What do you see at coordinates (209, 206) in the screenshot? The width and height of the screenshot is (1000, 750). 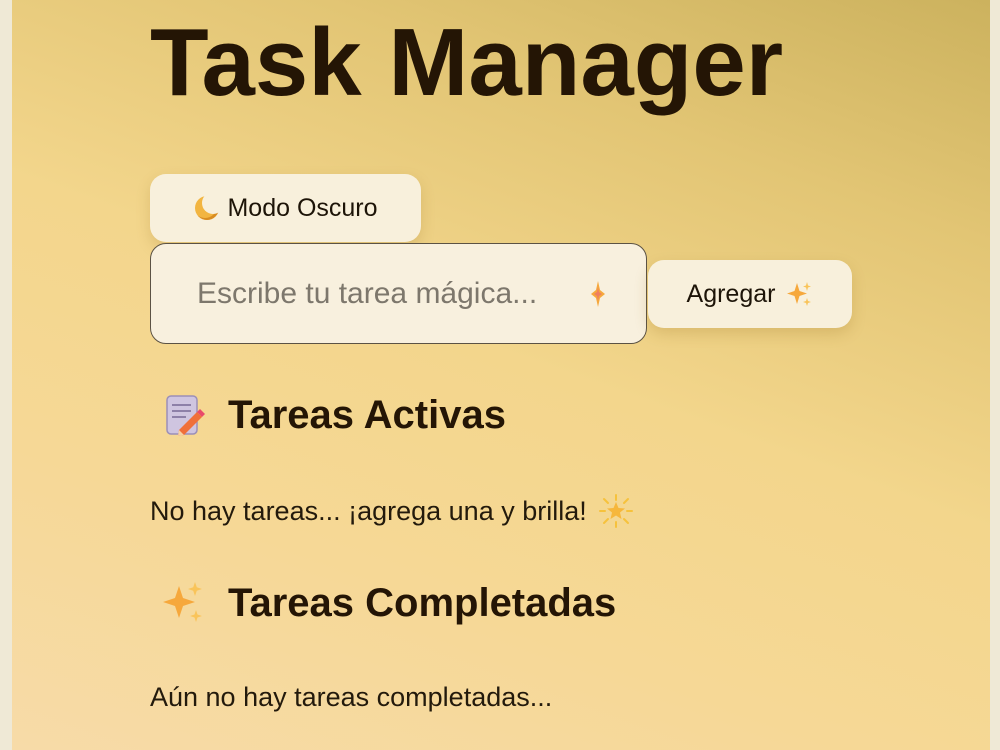 I see `crescent-moon-icon` at bounding box center [209, 206].